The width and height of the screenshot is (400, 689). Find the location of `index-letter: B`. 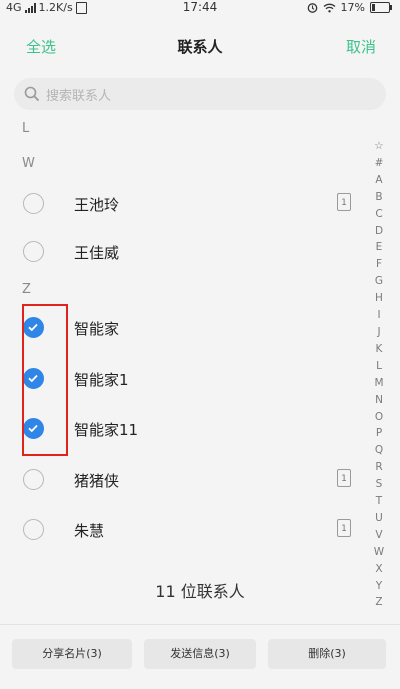

index-letter: B is located at coordinates (378, 197).